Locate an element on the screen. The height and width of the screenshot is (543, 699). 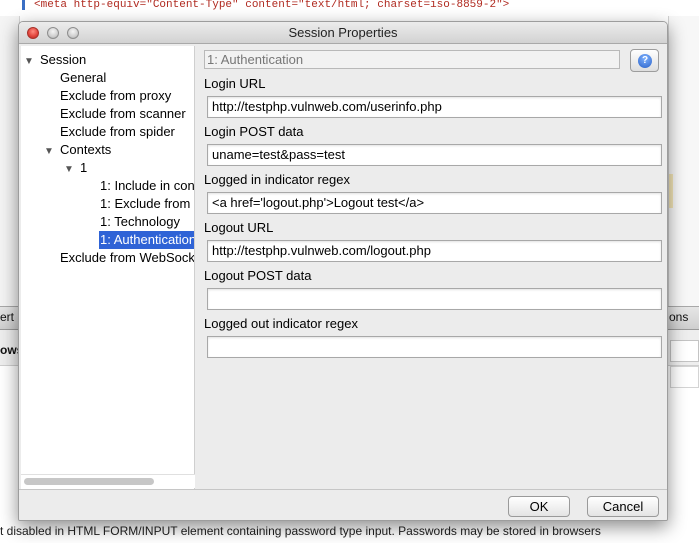
tree-item-technology: 1: Technology is located at coordinates (140, 222).